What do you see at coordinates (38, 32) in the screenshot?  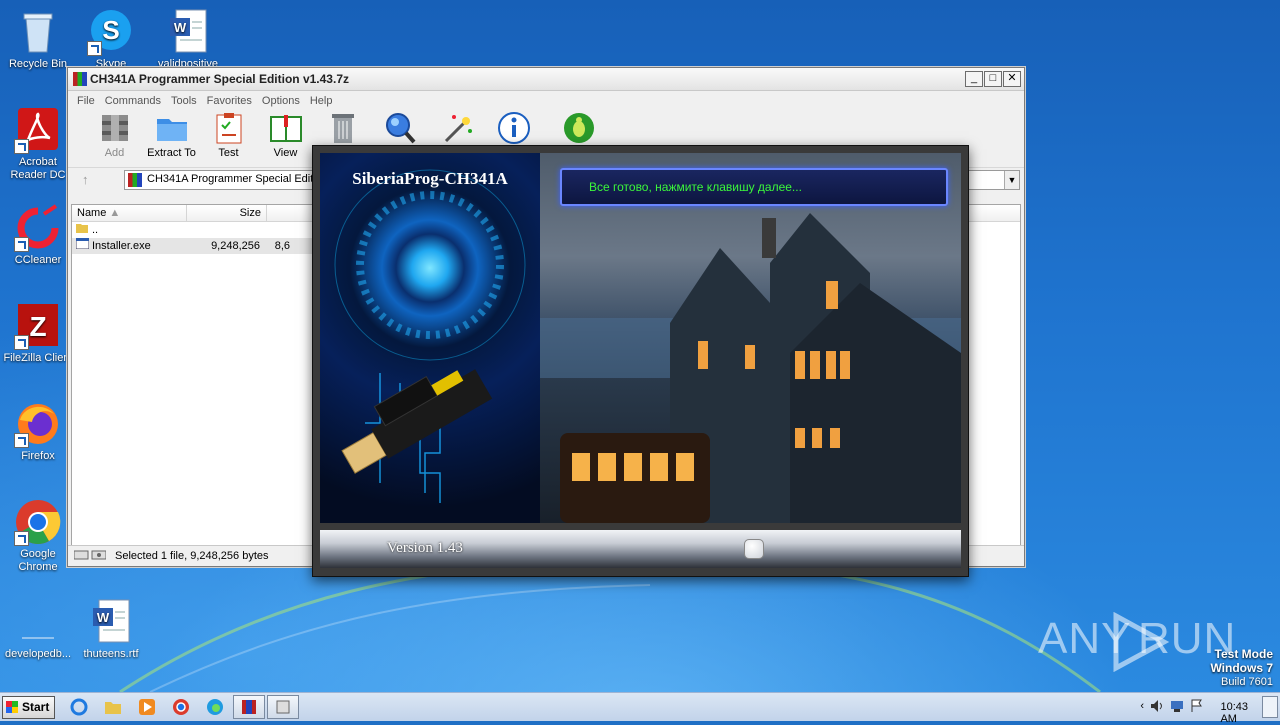 I see `recycle-bin-icon` at bounding box center [38, 32].